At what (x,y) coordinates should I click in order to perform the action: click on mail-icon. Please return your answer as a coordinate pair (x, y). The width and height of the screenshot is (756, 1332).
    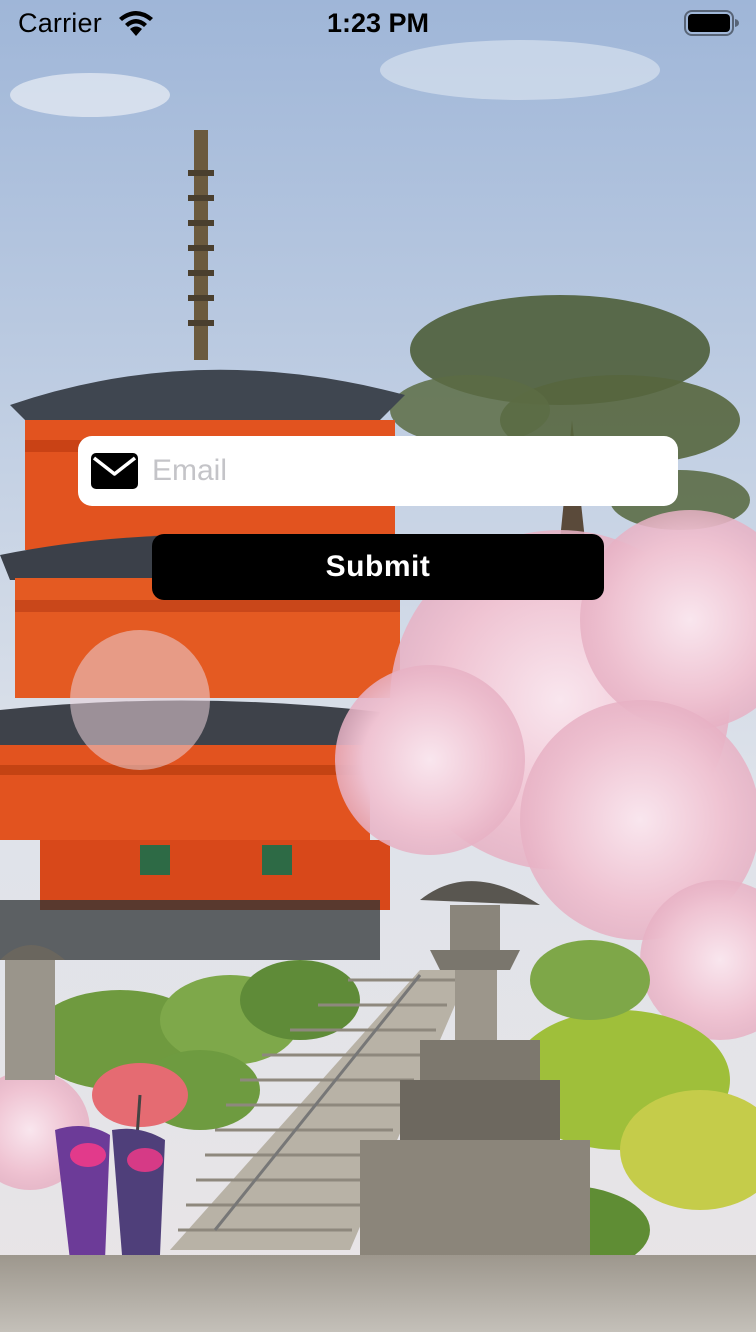
    Looking at the image, I should click on (114, 471).